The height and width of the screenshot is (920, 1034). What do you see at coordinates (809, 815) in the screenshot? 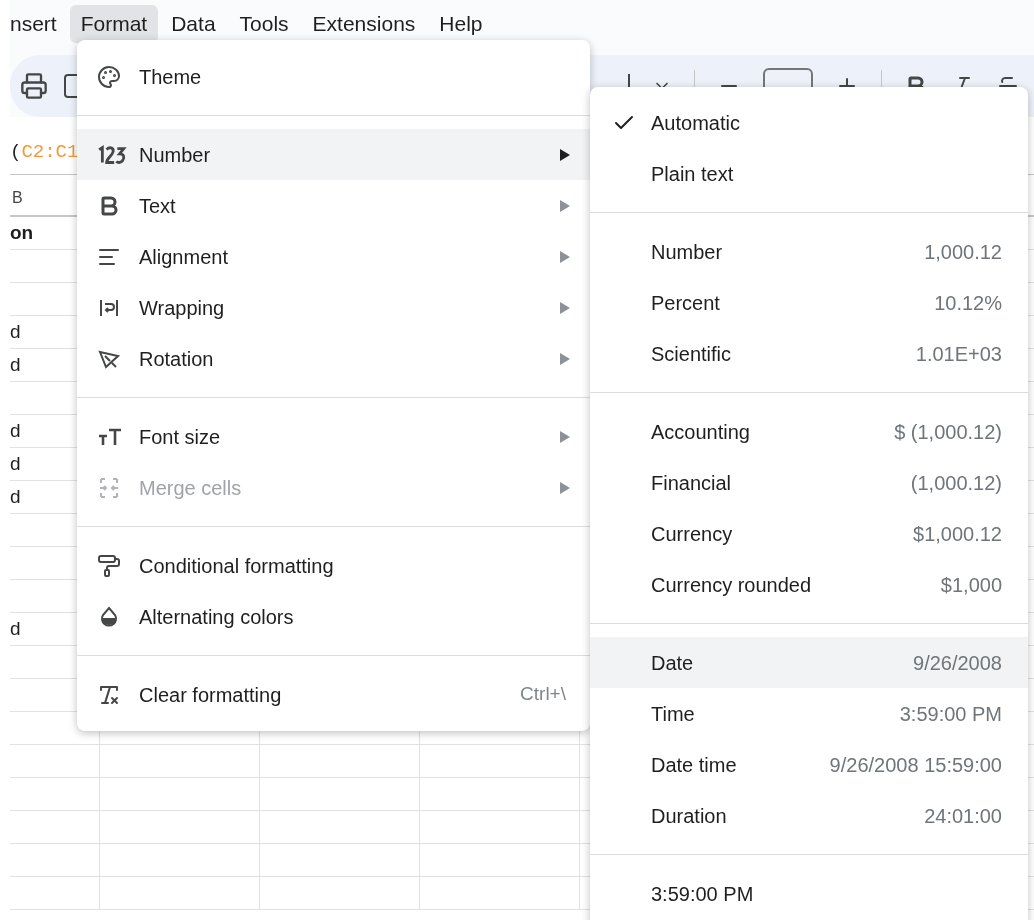
I see `menu-item: Duration 24:01:00` at bounding box center [809, 815].